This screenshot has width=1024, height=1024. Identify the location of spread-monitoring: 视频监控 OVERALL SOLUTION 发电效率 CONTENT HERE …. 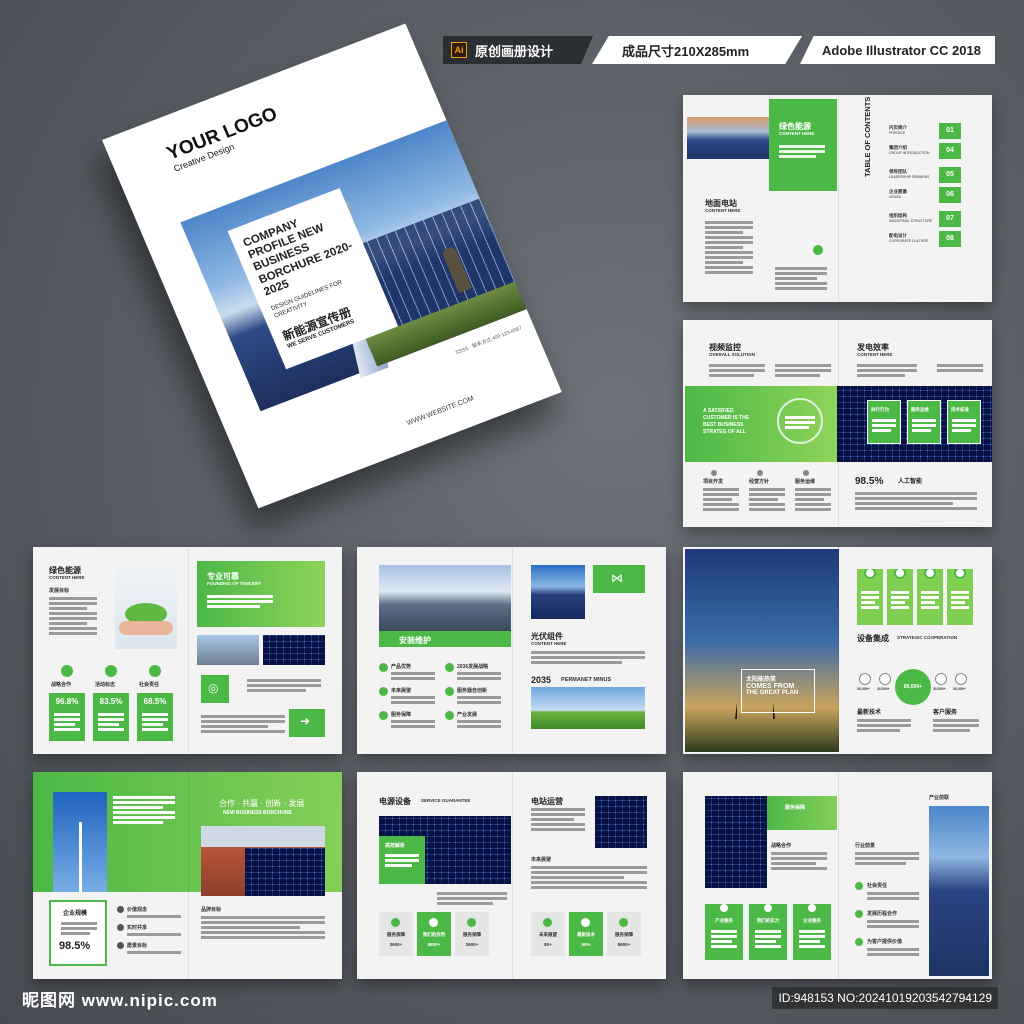
(837, 423).